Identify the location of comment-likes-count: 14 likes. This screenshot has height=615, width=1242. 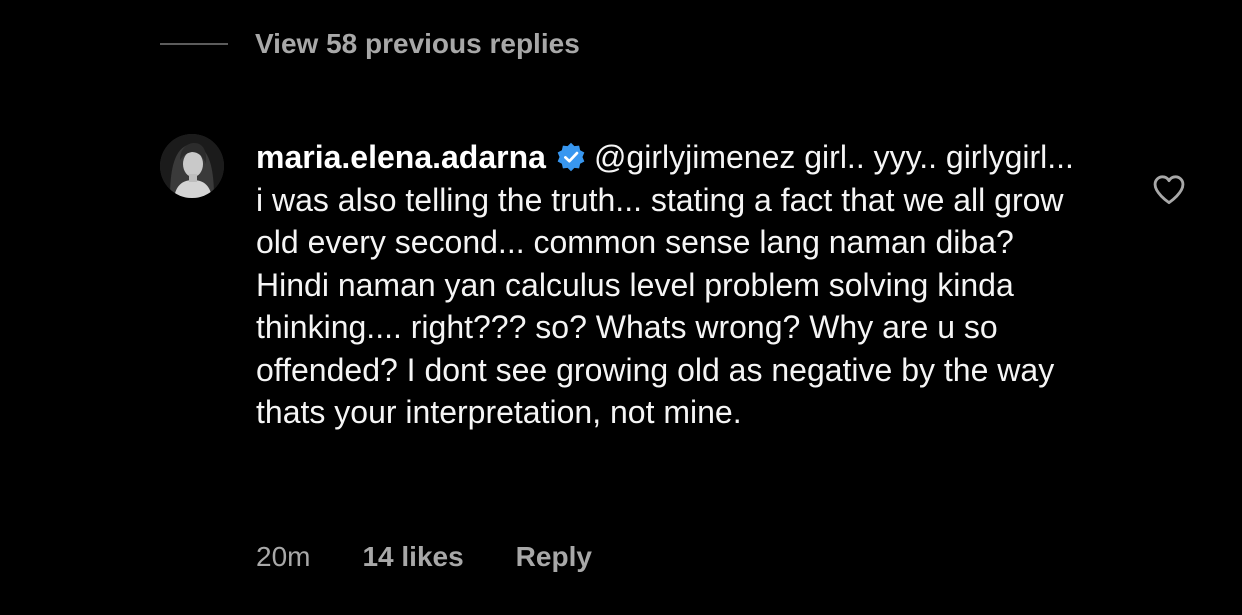
(412, 557).